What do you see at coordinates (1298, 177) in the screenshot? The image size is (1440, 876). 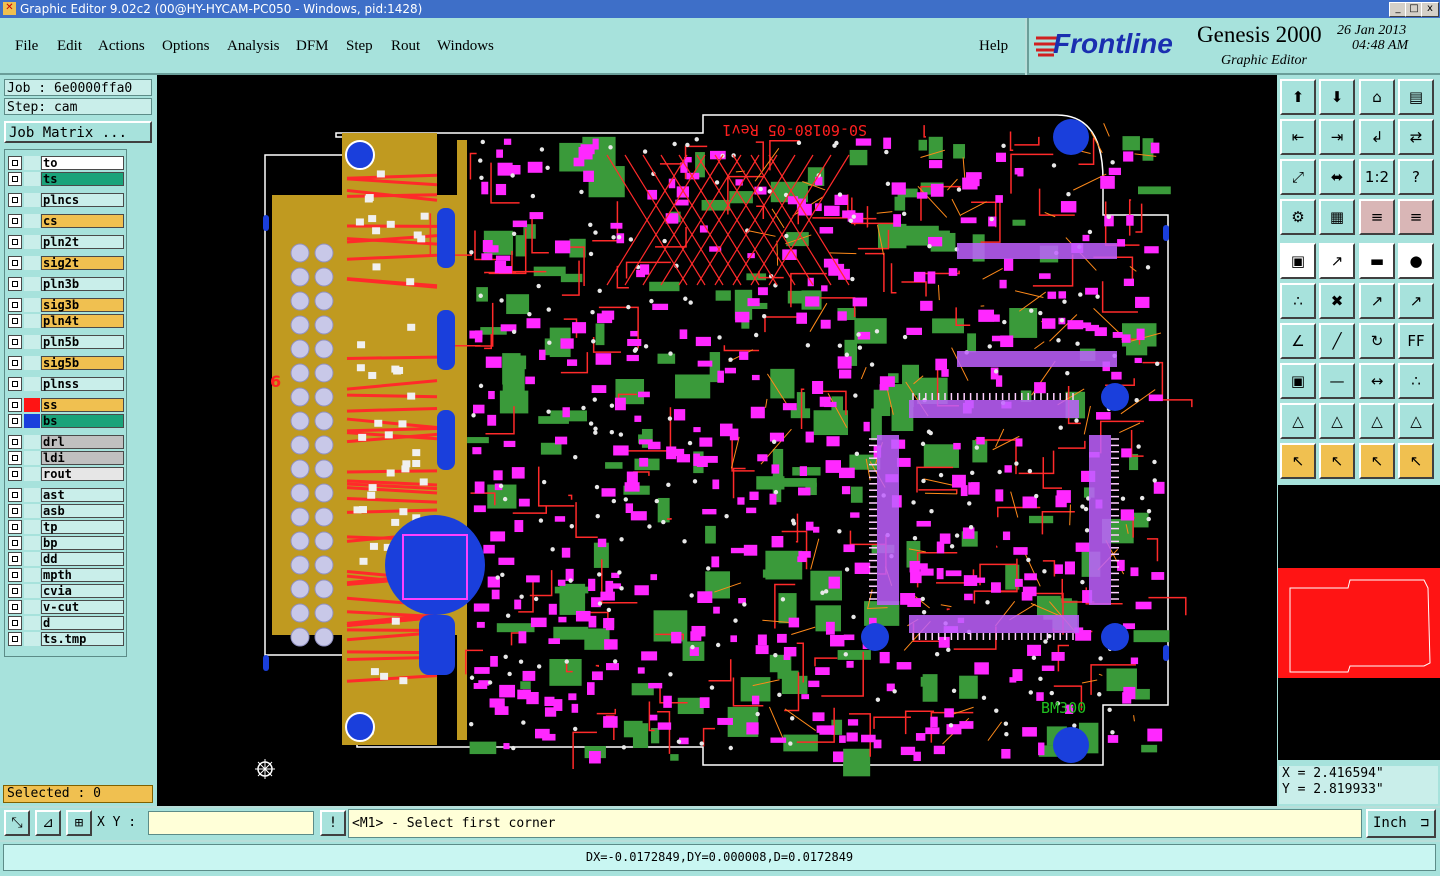 I see `fit-profile-icon: ⤢` at bounding box center [1298, 177].